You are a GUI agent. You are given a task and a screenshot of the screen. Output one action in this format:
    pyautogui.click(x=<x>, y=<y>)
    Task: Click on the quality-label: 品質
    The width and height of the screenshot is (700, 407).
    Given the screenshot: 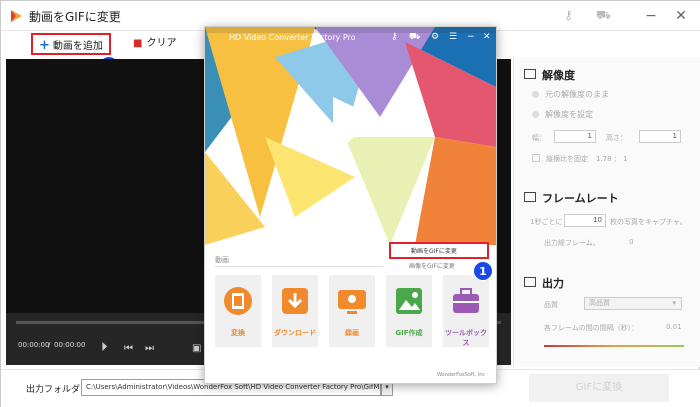 What is the action you would take?
    pyautogui.click(x=551, y=305)
    